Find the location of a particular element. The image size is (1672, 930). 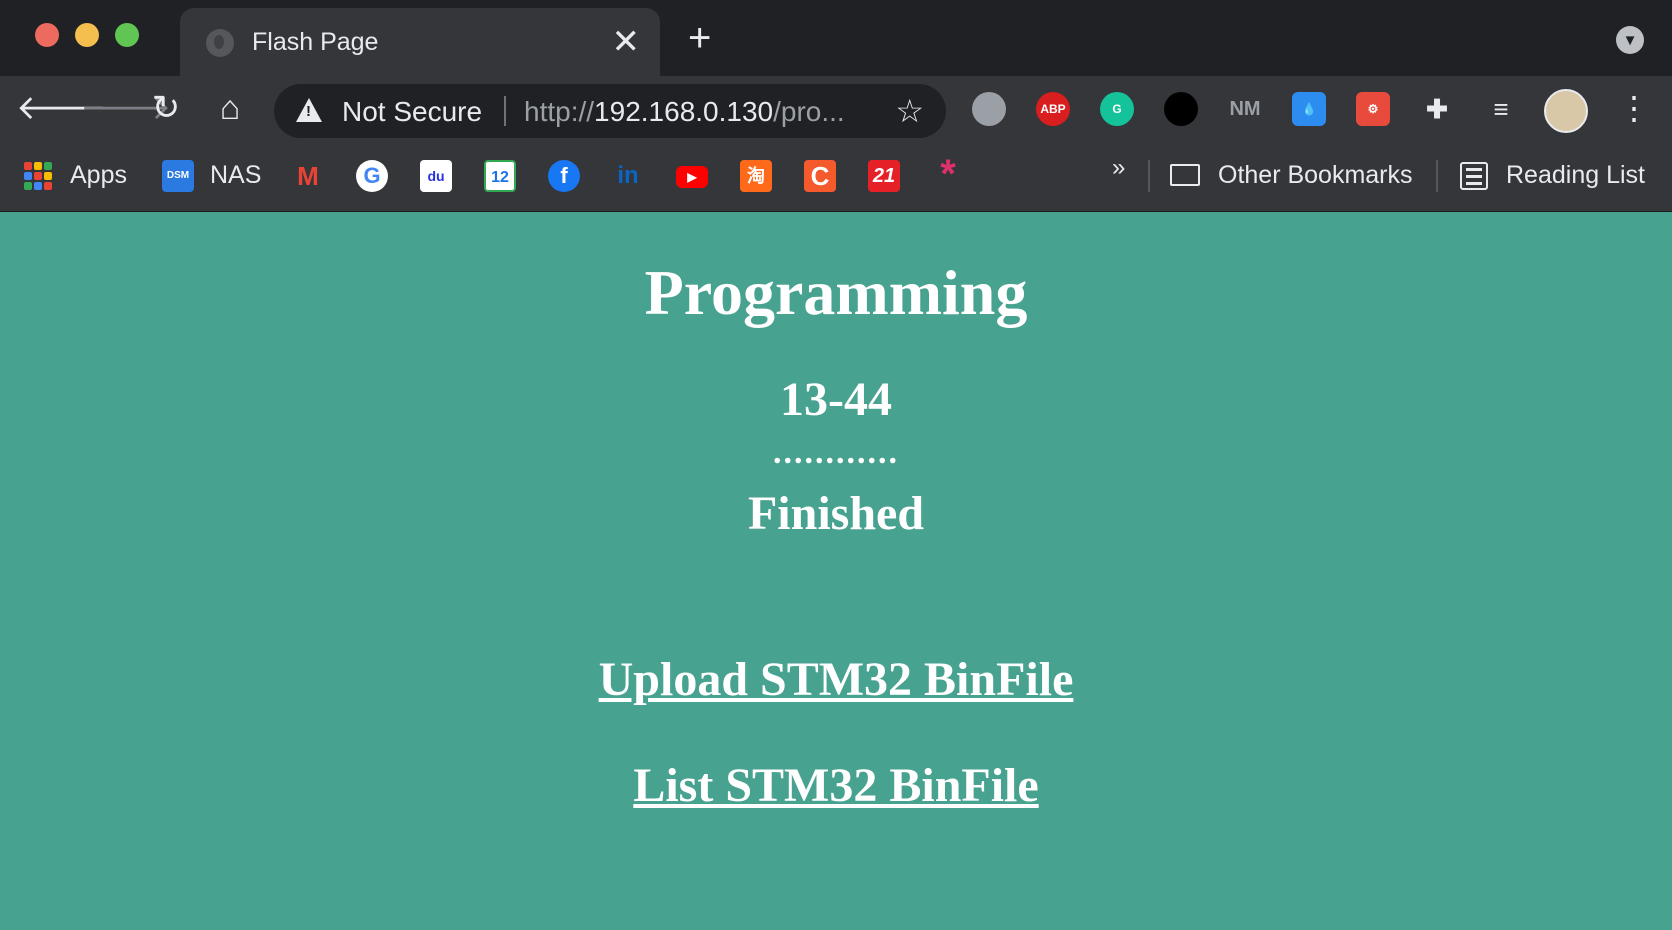

reading-list-icon is located at coordinates (1474, 176).